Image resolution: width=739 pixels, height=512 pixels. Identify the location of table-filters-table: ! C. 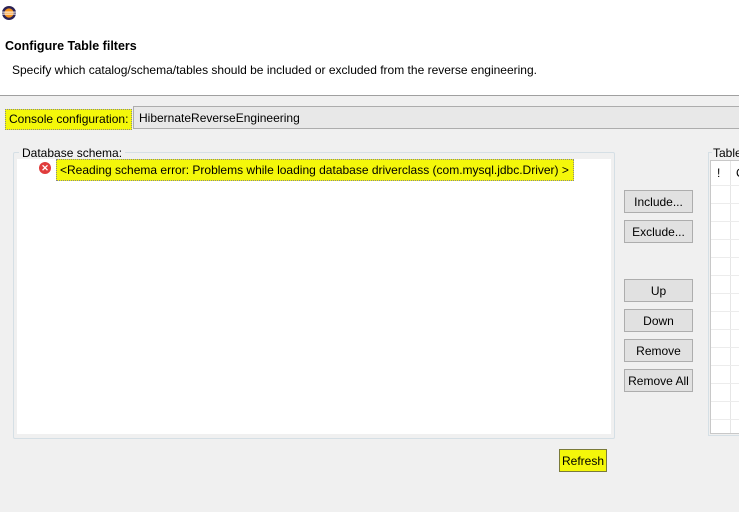
(724, 297).